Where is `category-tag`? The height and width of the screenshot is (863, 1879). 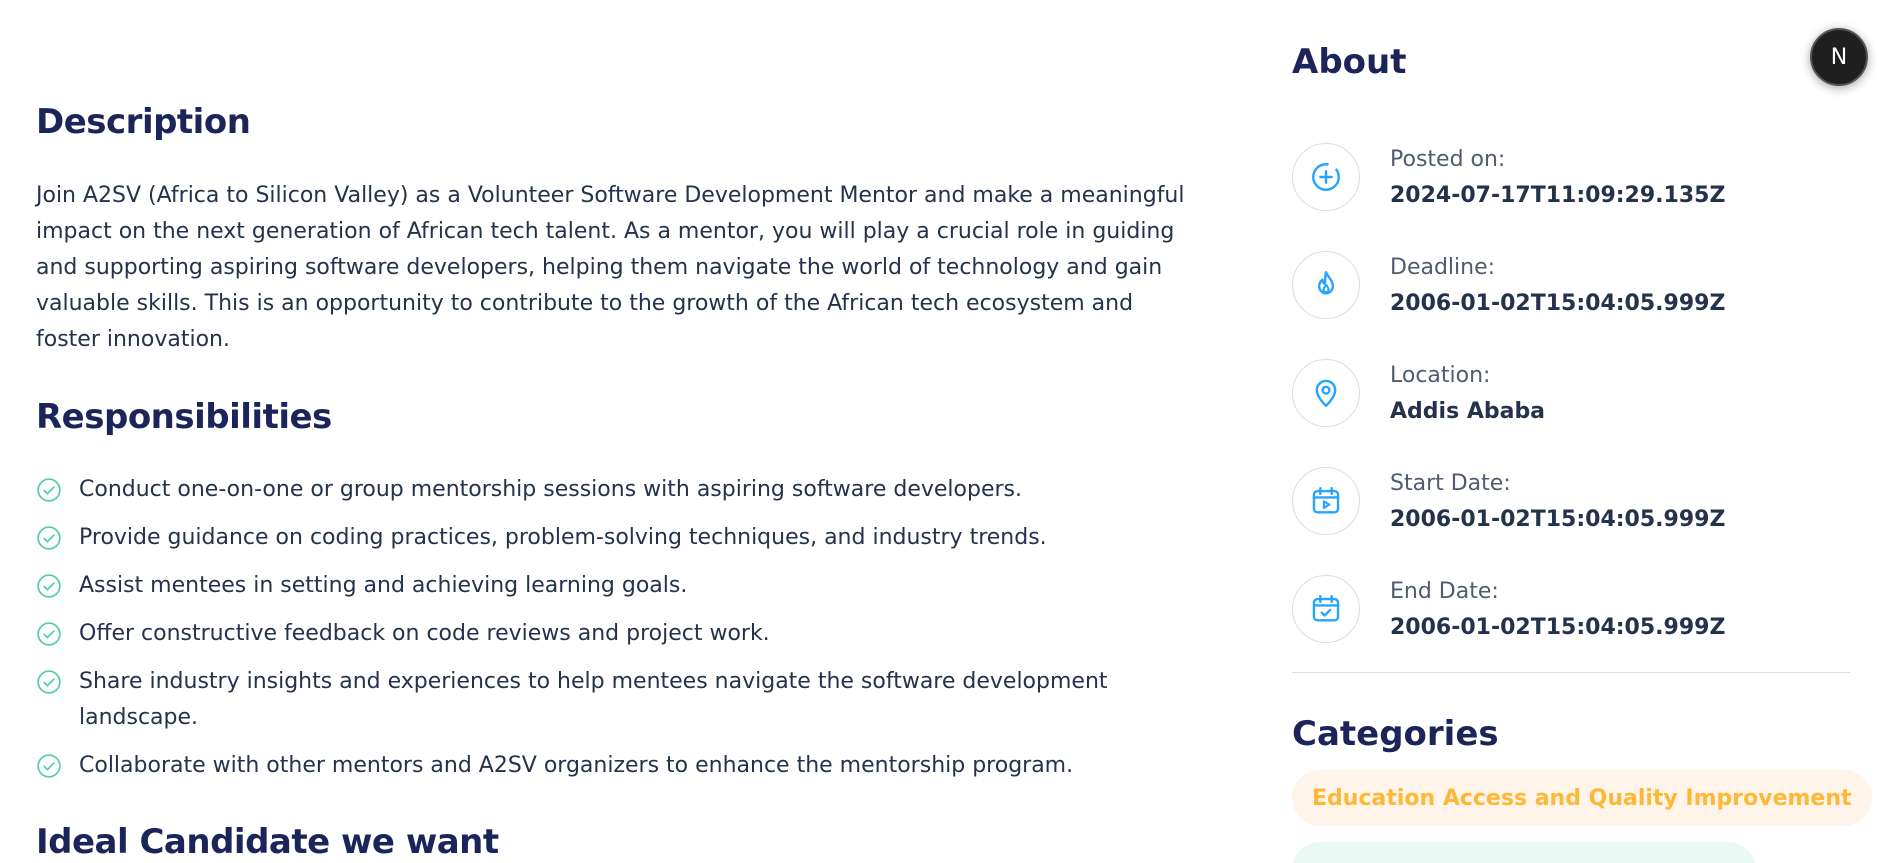 category-tag is located at coordinates (1524, 852).